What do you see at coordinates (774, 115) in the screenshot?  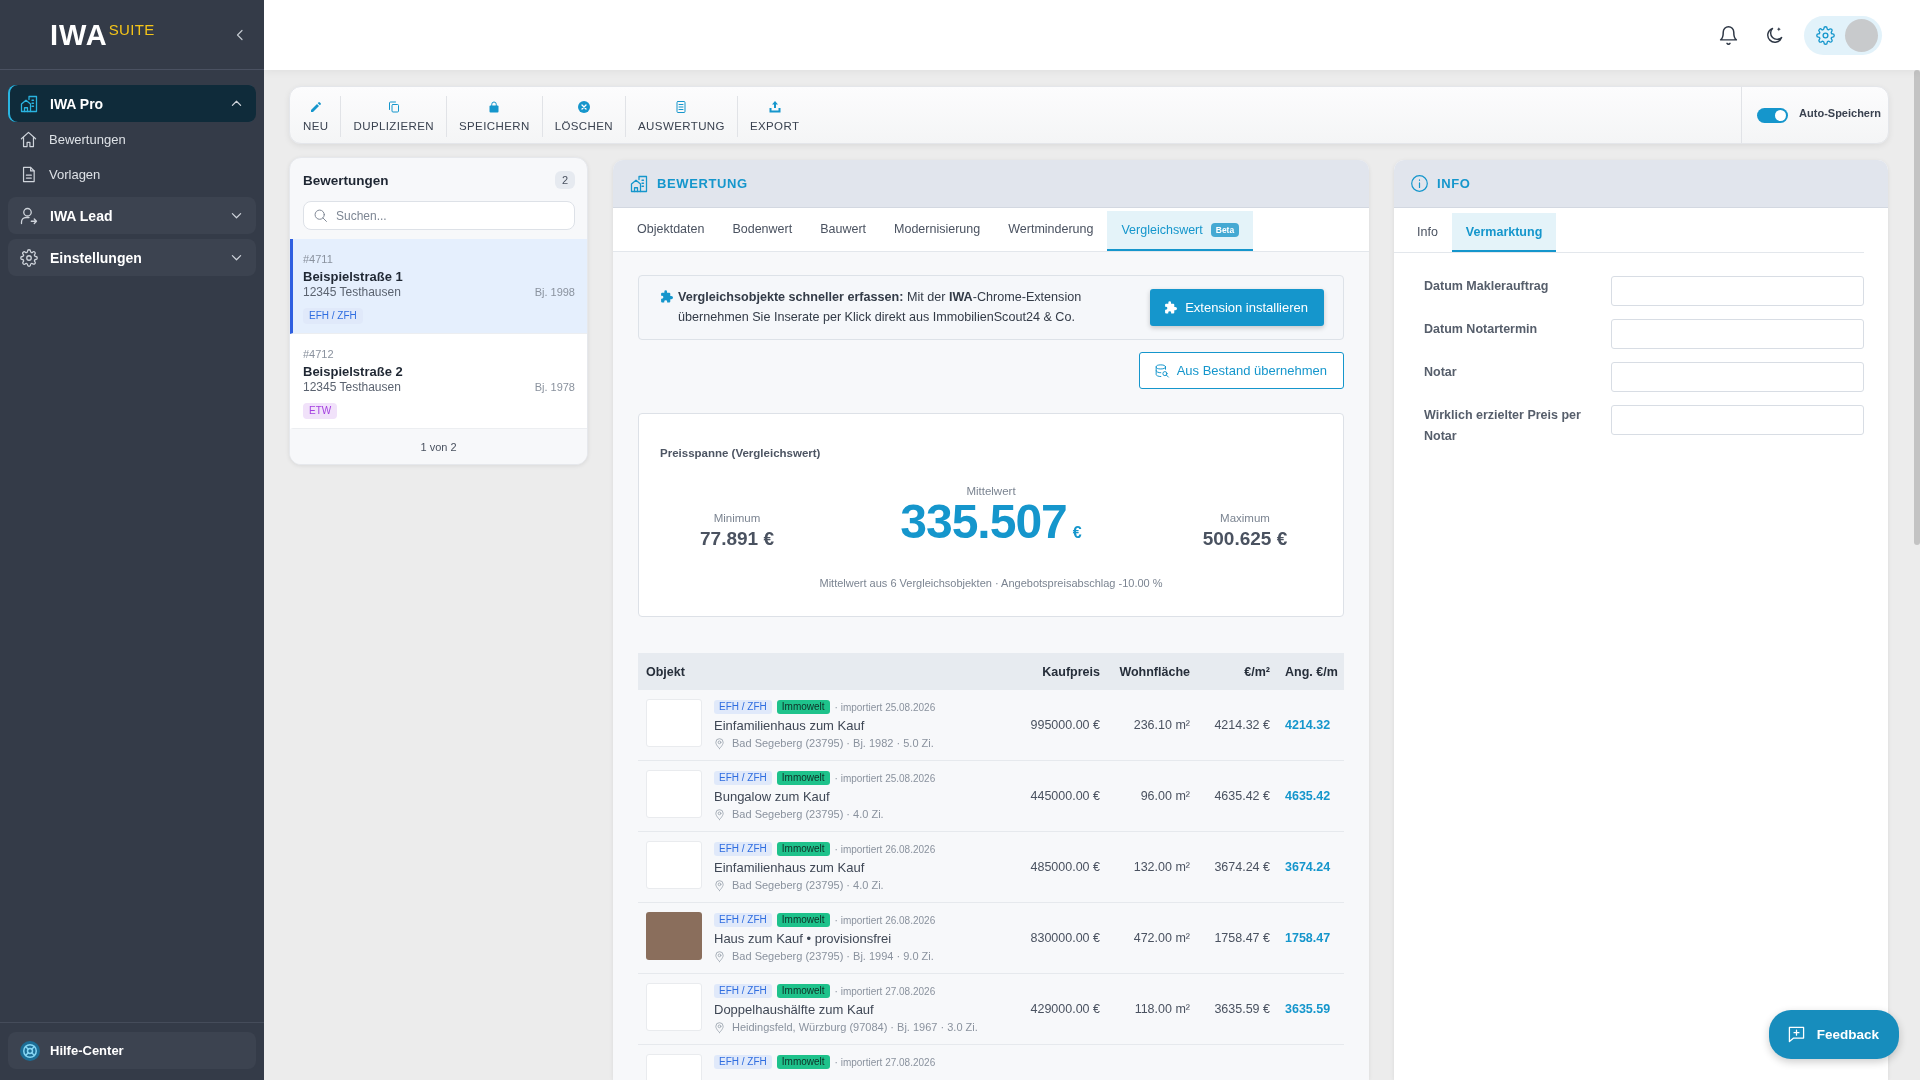 I see `export-button: EXPORT` at bounding box center [774, 115].